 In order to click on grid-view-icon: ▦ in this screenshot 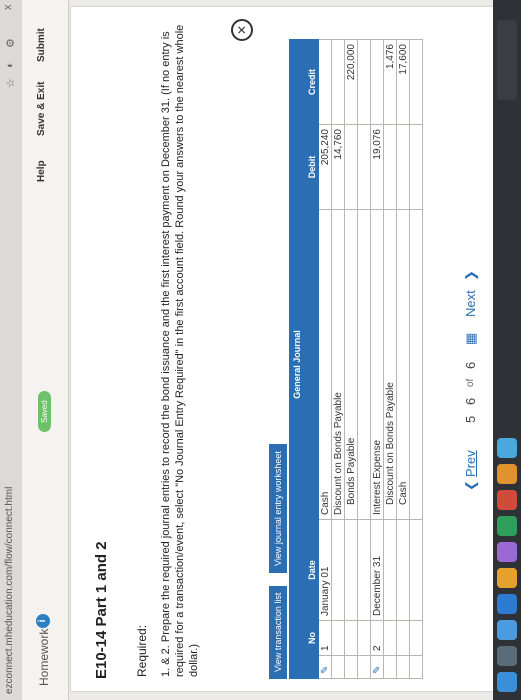, I will do `click(471, 339)`.